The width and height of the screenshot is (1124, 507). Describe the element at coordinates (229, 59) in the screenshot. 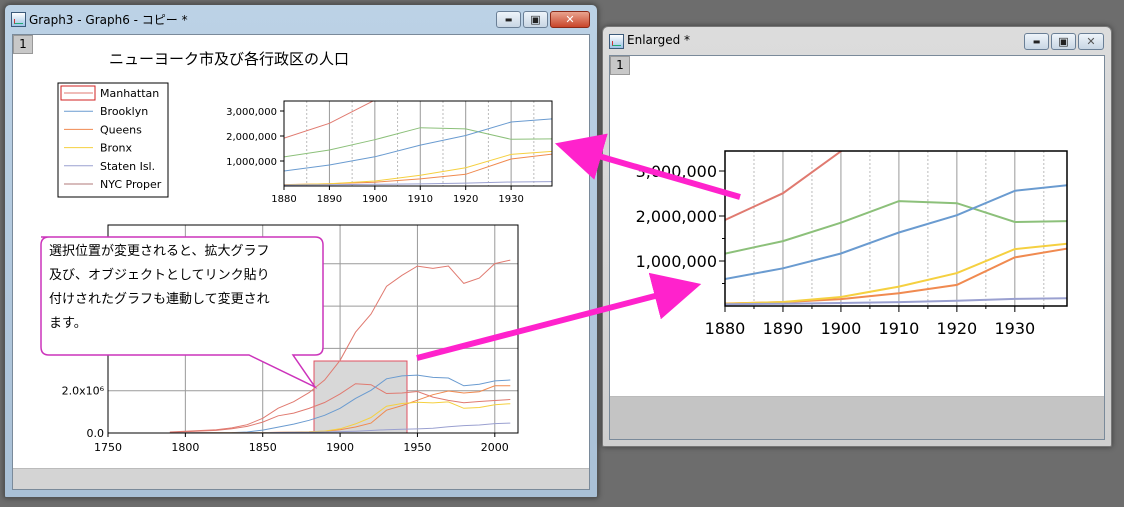

I see `graph-title: ニューヨーク市及び各行政区の人口` at that location.